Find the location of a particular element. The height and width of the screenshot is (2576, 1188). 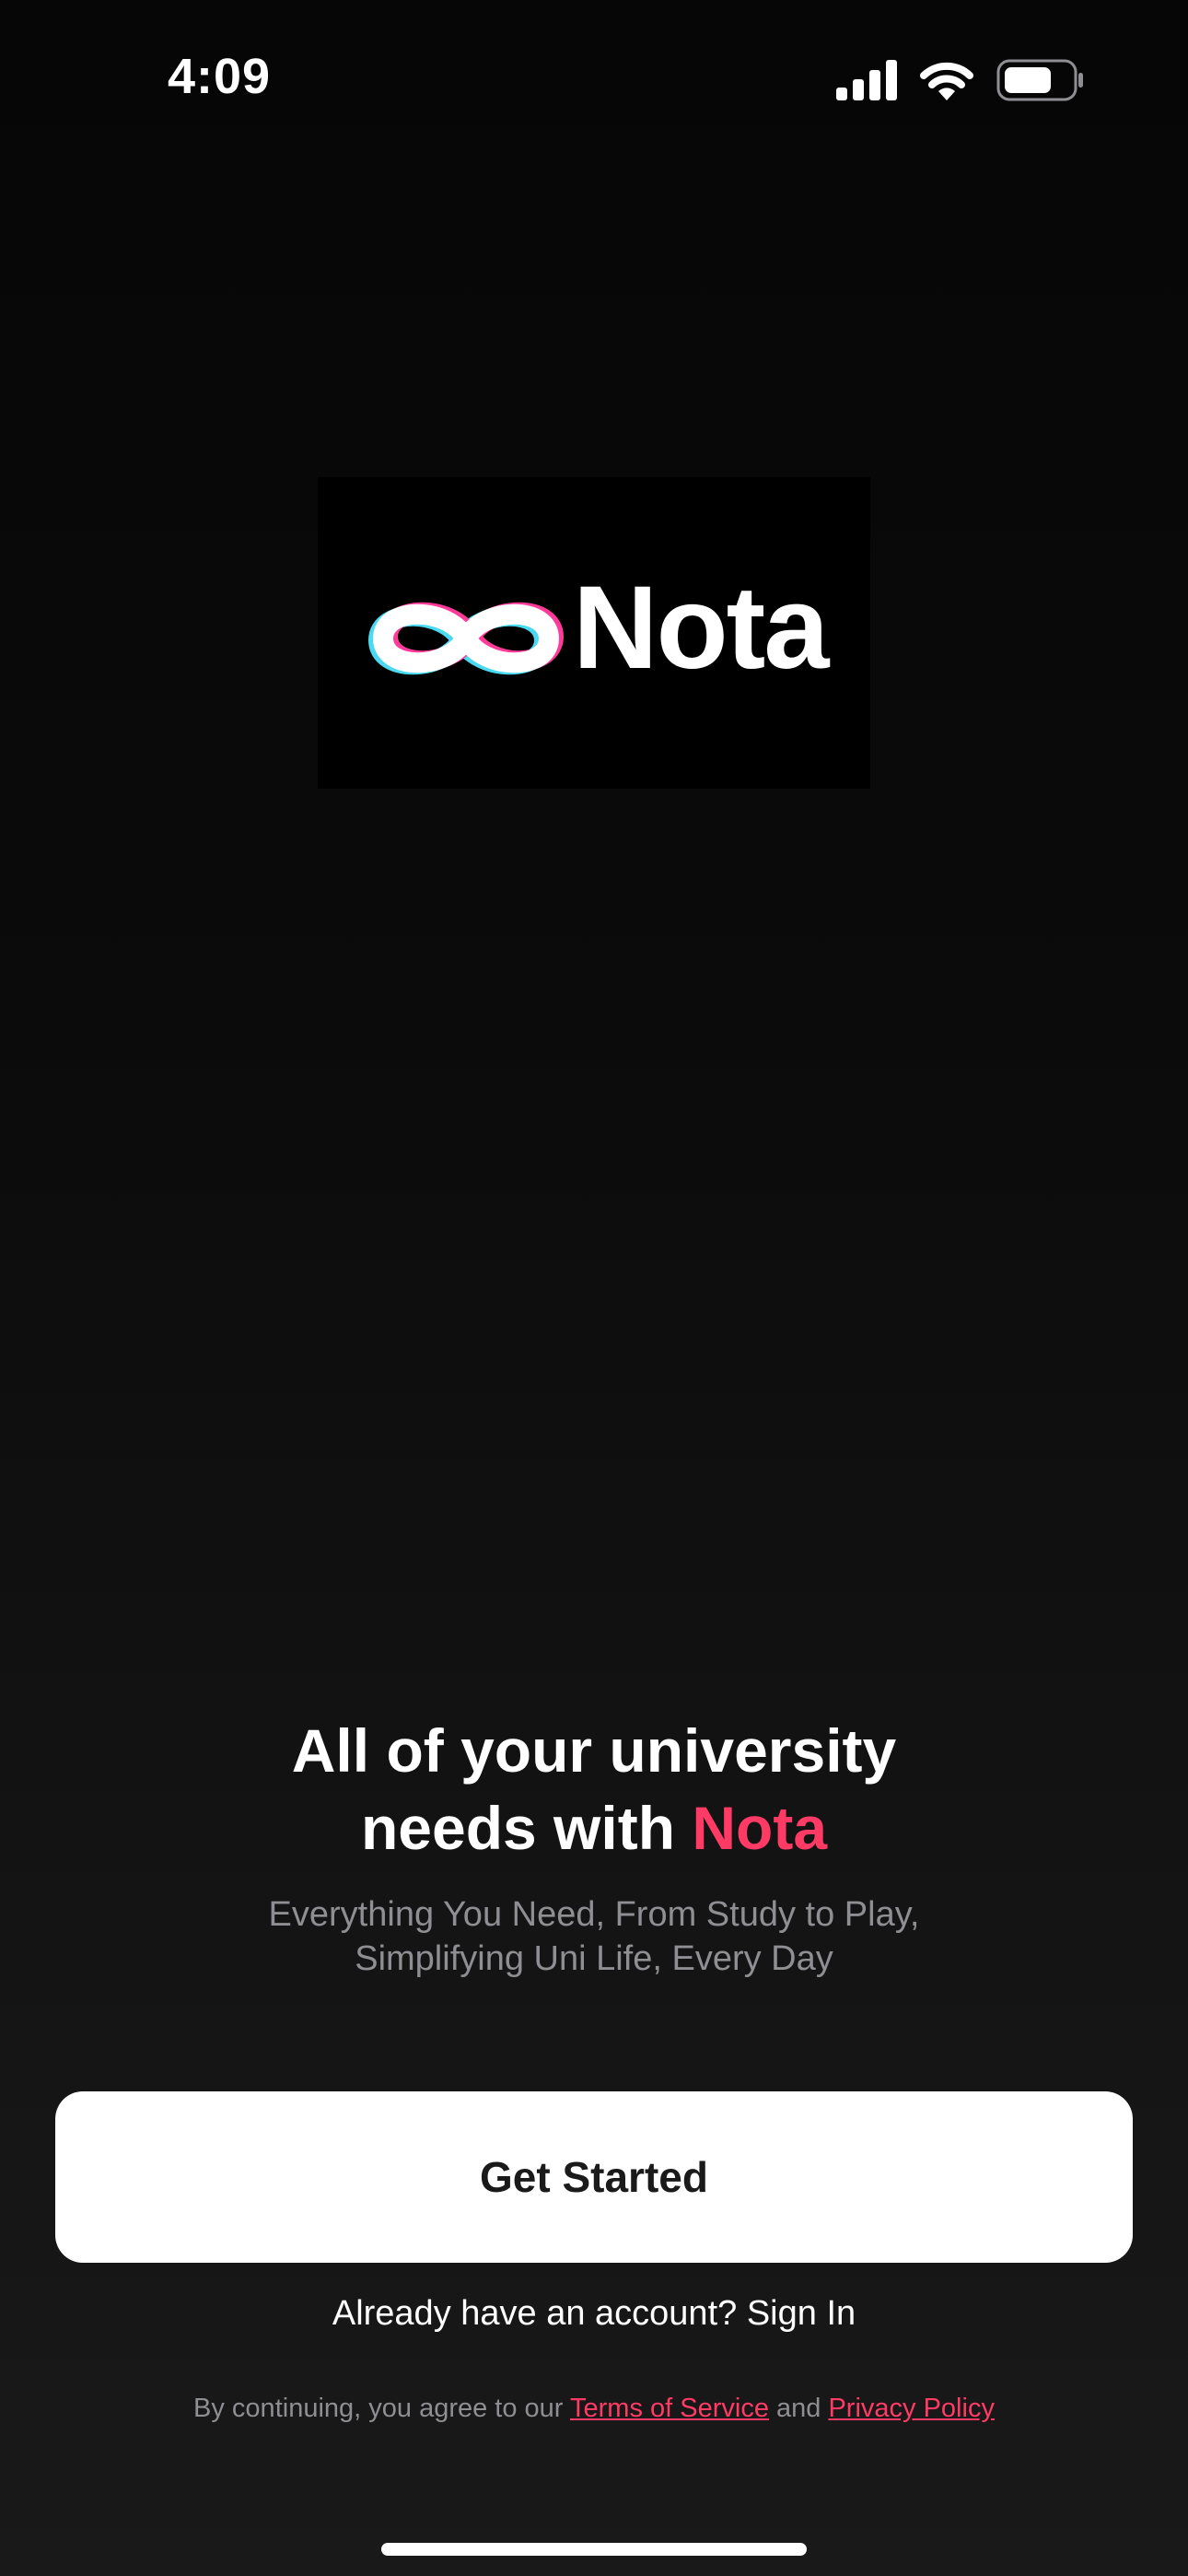

legal-prefix: By continuing, you agree to our is located at coordinates (381, 2408).